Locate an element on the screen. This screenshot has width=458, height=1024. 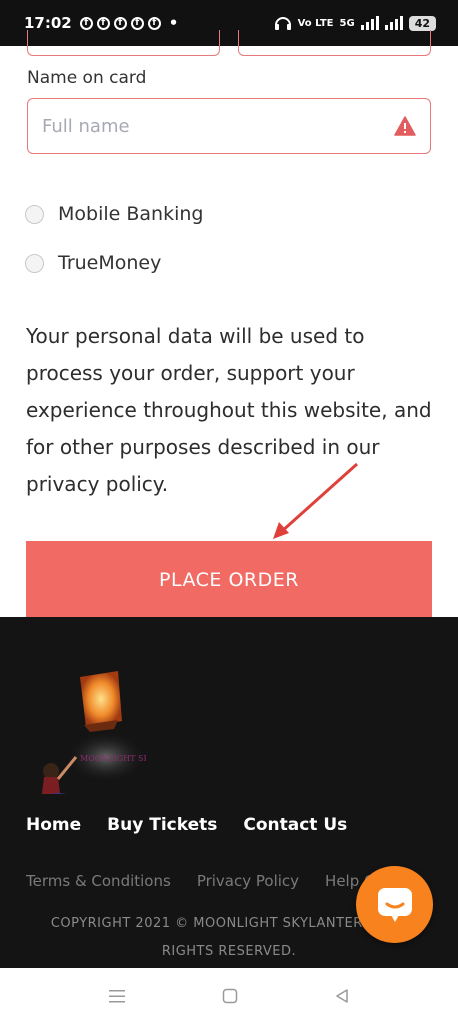
place-order-button: PLACE ORDER is located at coordinates (229, 579).